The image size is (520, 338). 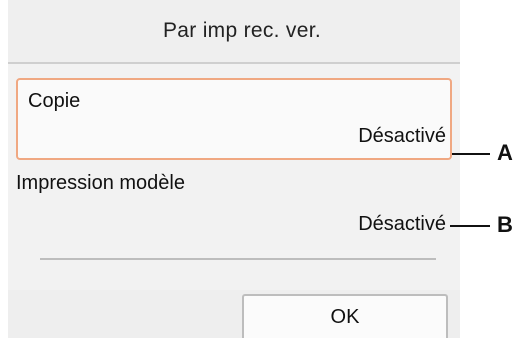 I want to click on setting-value-template-print: Désactivé, so click(x=402, y=224).